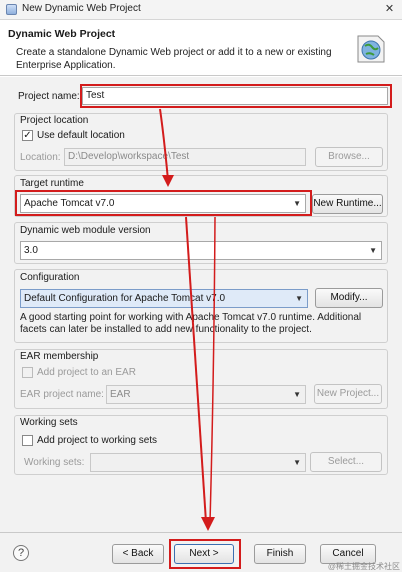  Describe the element at coordinates (81, 8) in the screenshot. I see `window-title: New Dynamic Web Project` at that location.